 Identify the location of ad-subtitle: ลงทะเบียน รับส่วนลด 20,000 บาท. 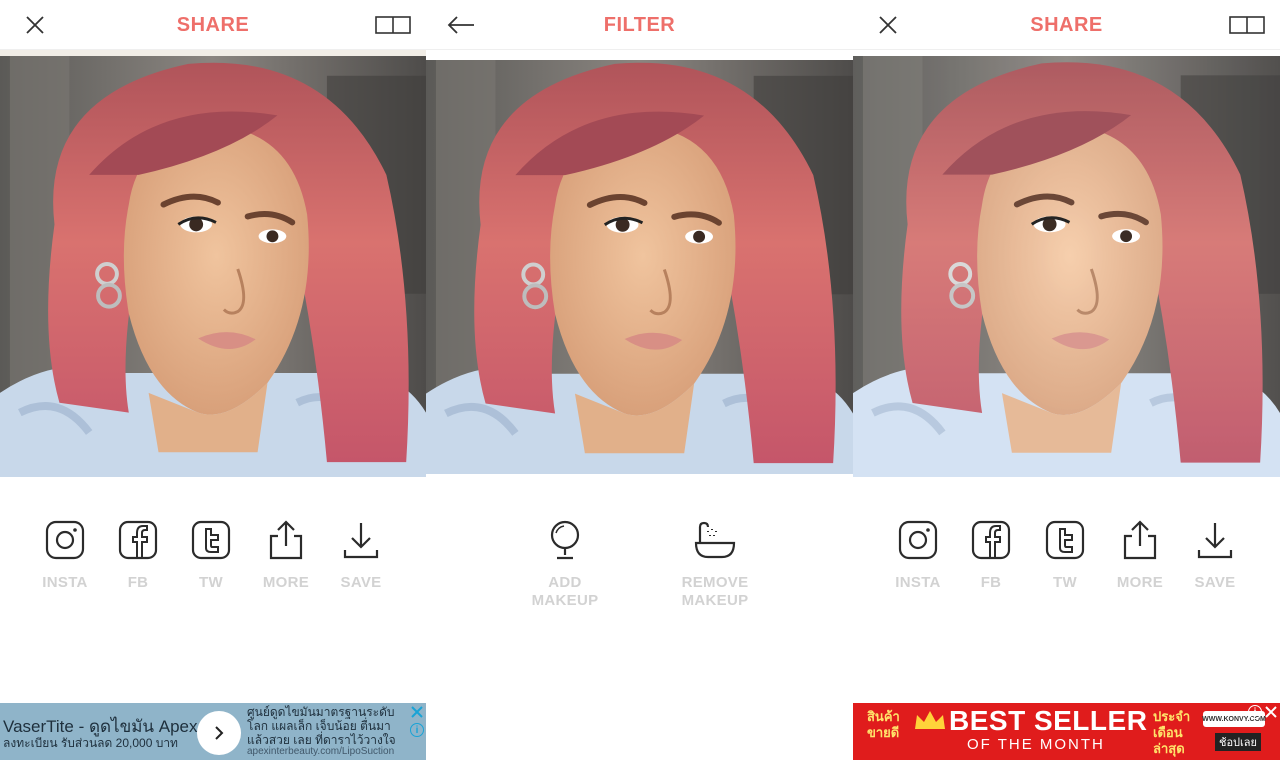
(90, 743).